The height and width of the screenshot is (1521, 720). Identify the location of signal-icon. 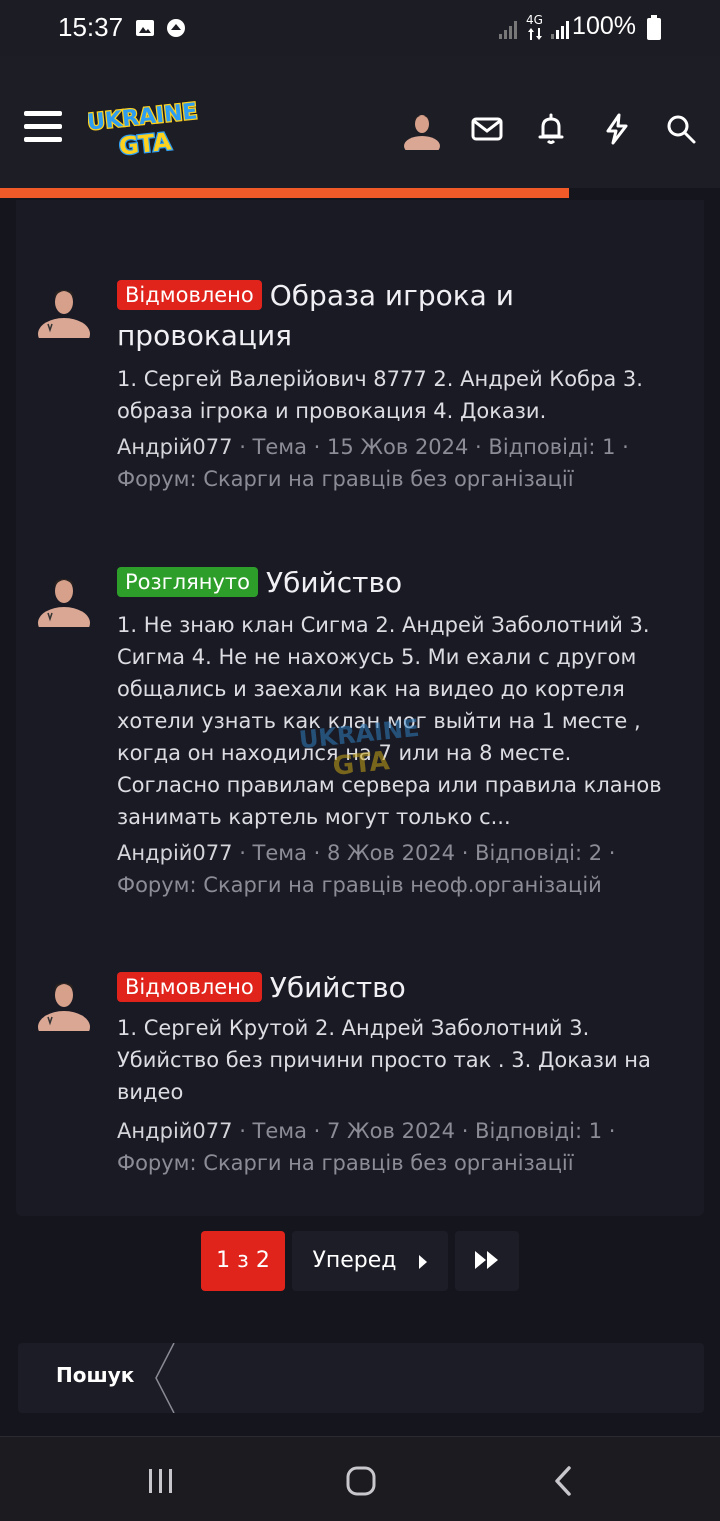
(560, 30).